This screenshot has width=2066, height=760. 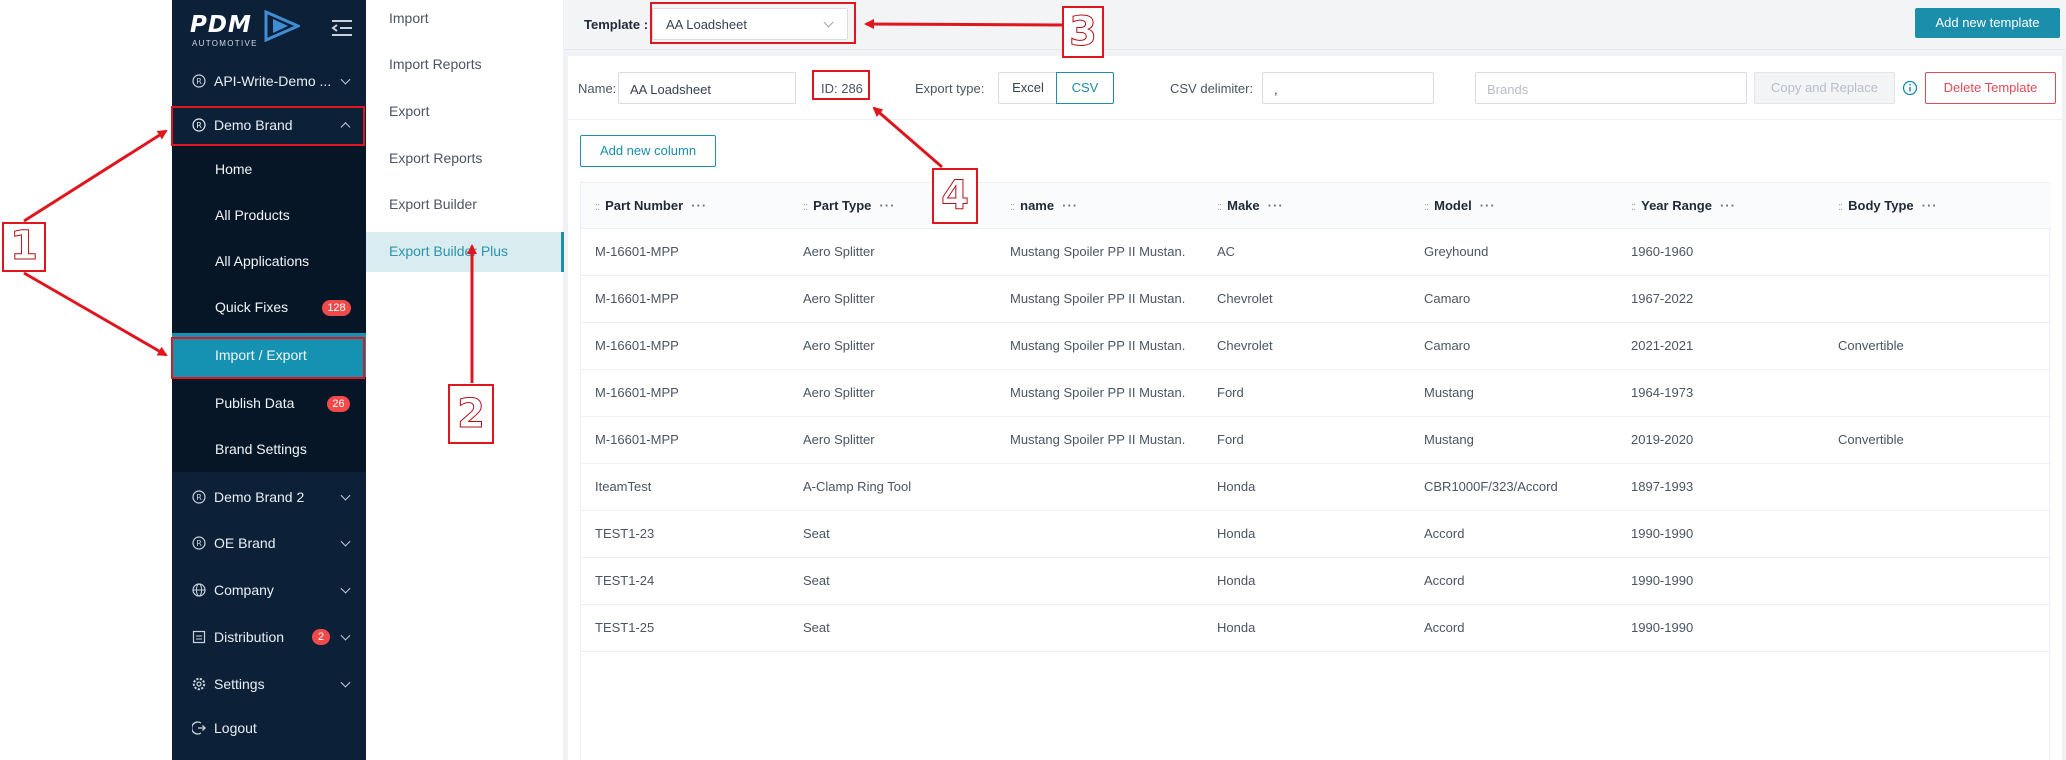 I want to click on logo-subtext: AUTOMOTIVE, so click(x=225, y=43).